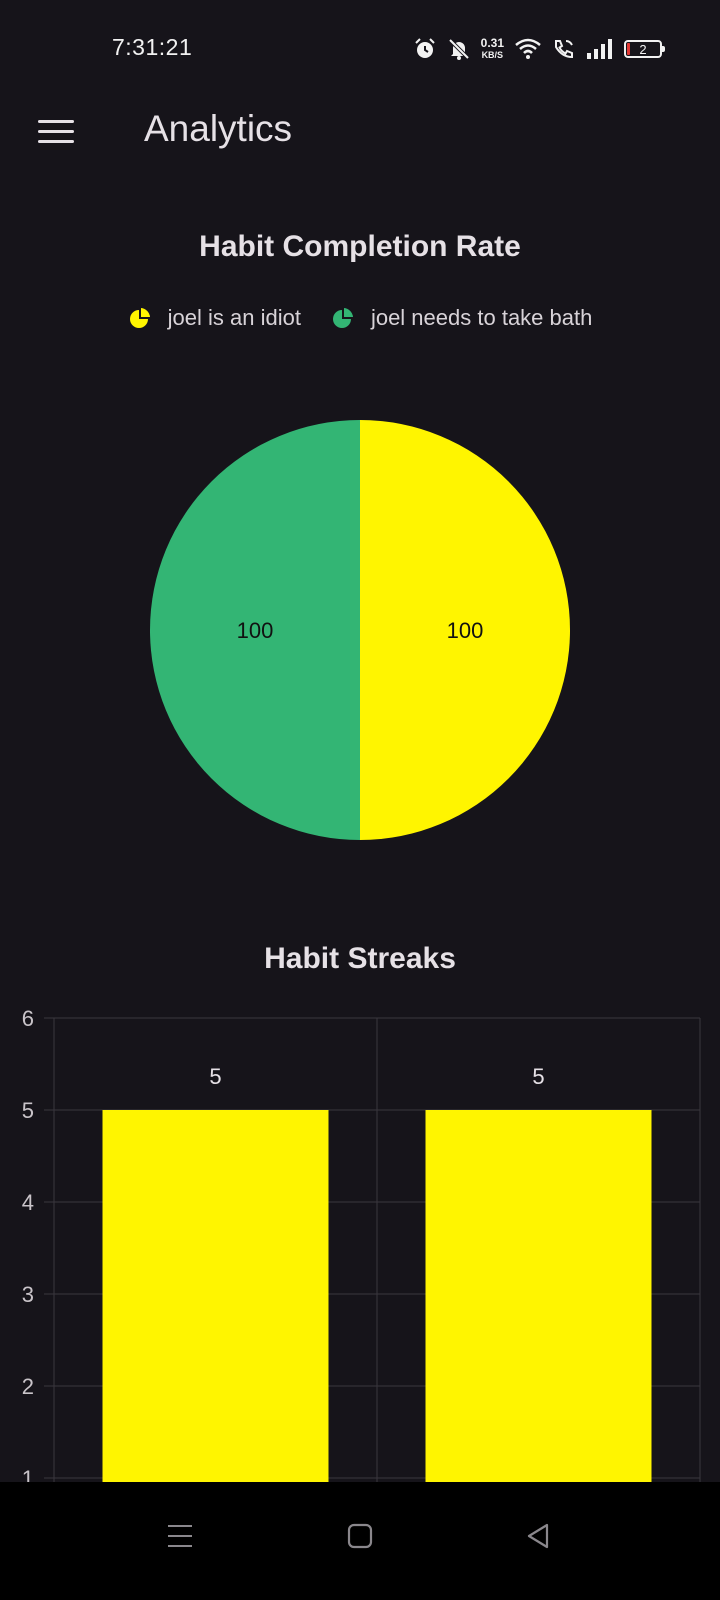 Image resolution: width=720 pixels, height=1600 pixels. I want to click on net-speed-unit: KB/S, so click(492, 55).